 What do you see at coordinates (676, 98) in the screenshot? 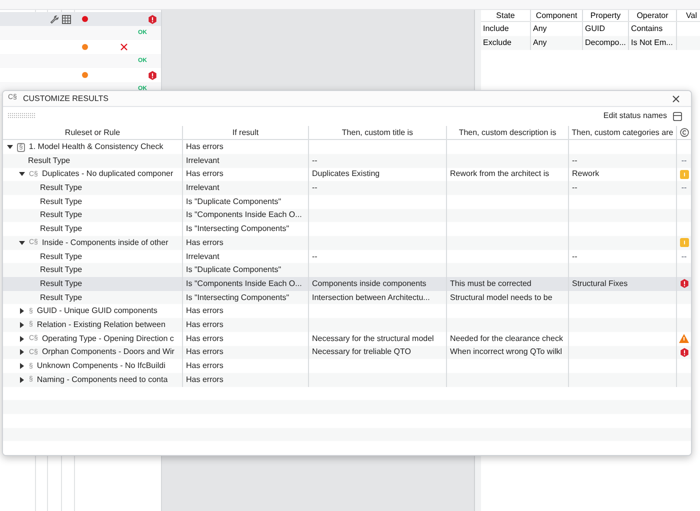
I see `close-icon` at bounding box center [676, 98].